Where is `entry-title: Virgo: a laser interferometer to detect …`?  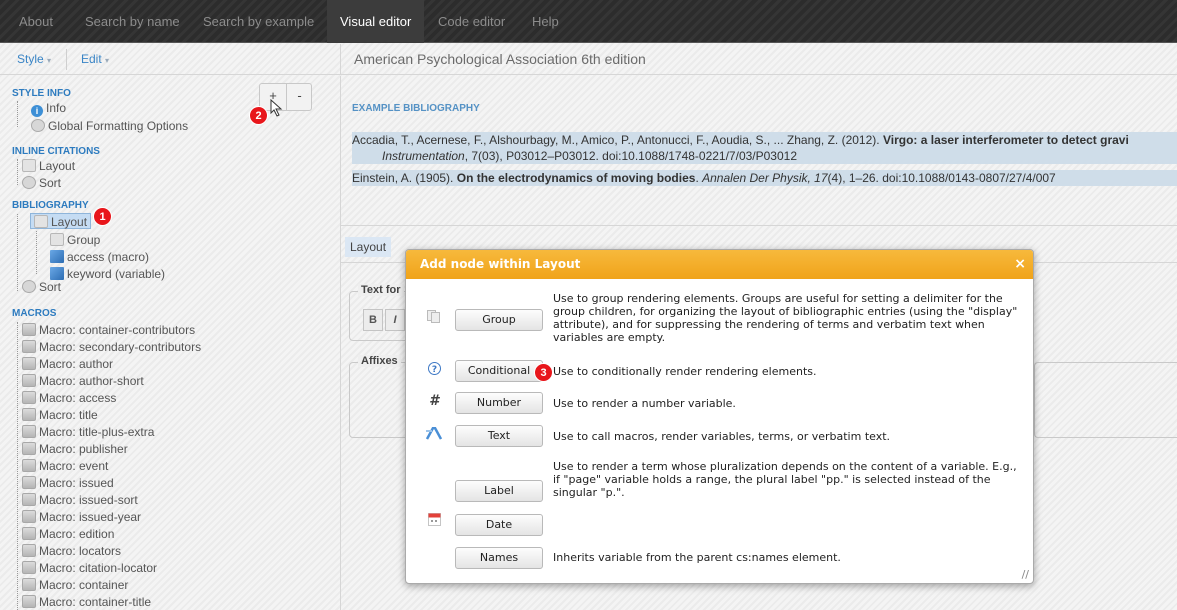 entry-title: Virgo: a laser interferometer to detect … is located at coordinates (1005, 140).